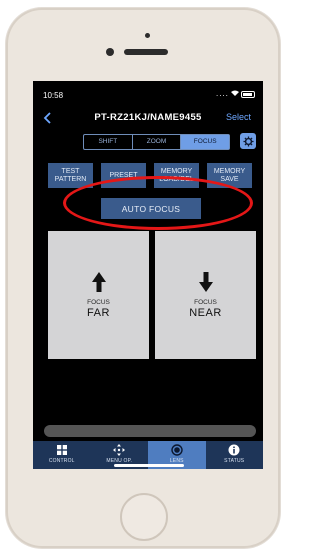 The width and height of the screenshot is (320, 554). I want to click on nav-bar: PT-RZ21KJ/NAME9455 Select, so click(148, 118).